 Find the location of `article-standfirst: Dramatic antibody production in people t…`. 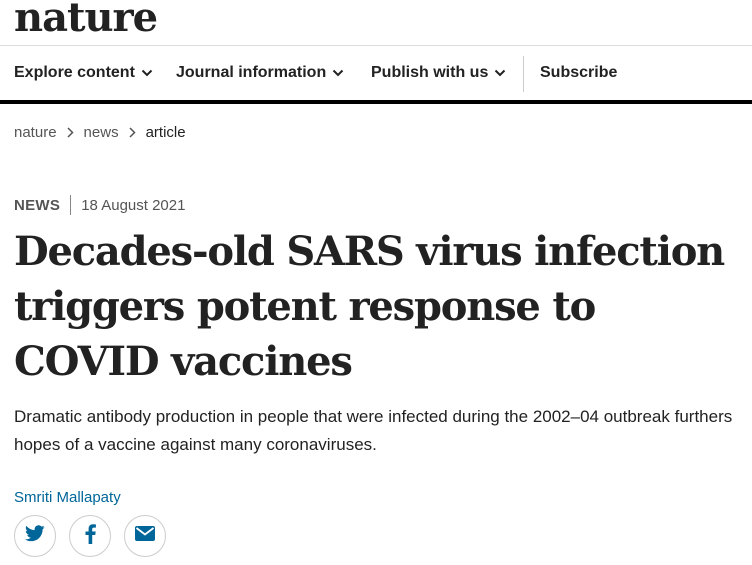

article-standfirst: Dramatic antibody production in people t… is located at coordinates (373, 430).